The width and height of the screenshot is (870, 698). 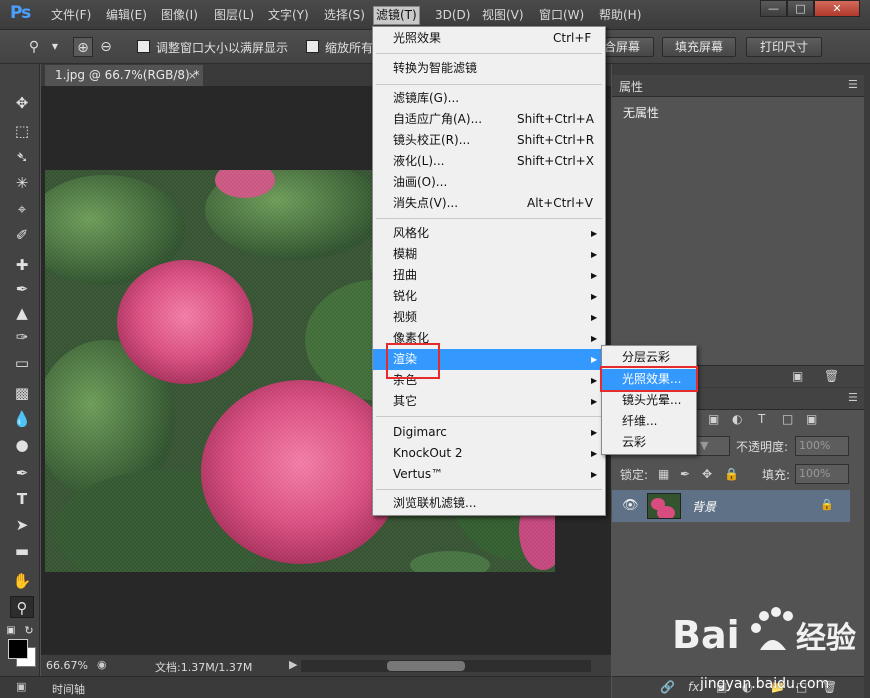 What do you see at coordinates (18, 649) in the screenshot?
I see `foreground-color-swatch` at bounding box center [18, 649].